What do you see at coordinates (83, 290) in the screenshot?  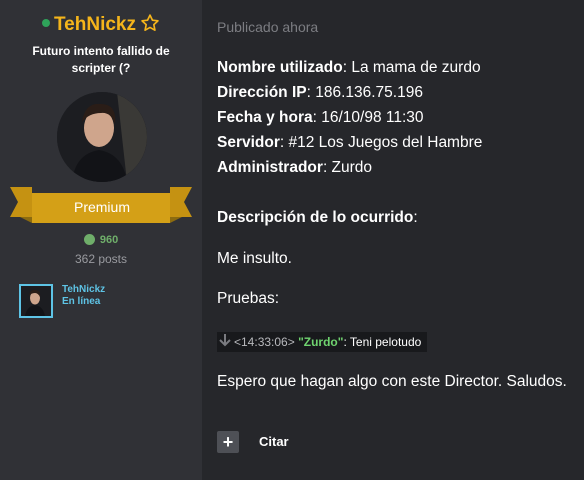 I see `last-editor-name: TehNickz` at bounding box center [83, 290].